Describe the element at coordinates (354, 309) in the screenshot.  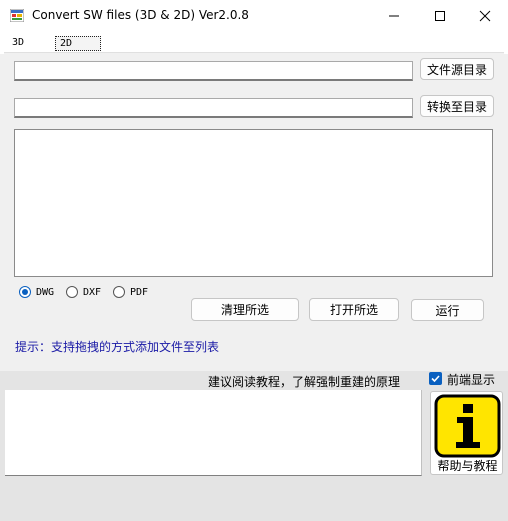
I see `open-selected-button: 打开所选` at that location.